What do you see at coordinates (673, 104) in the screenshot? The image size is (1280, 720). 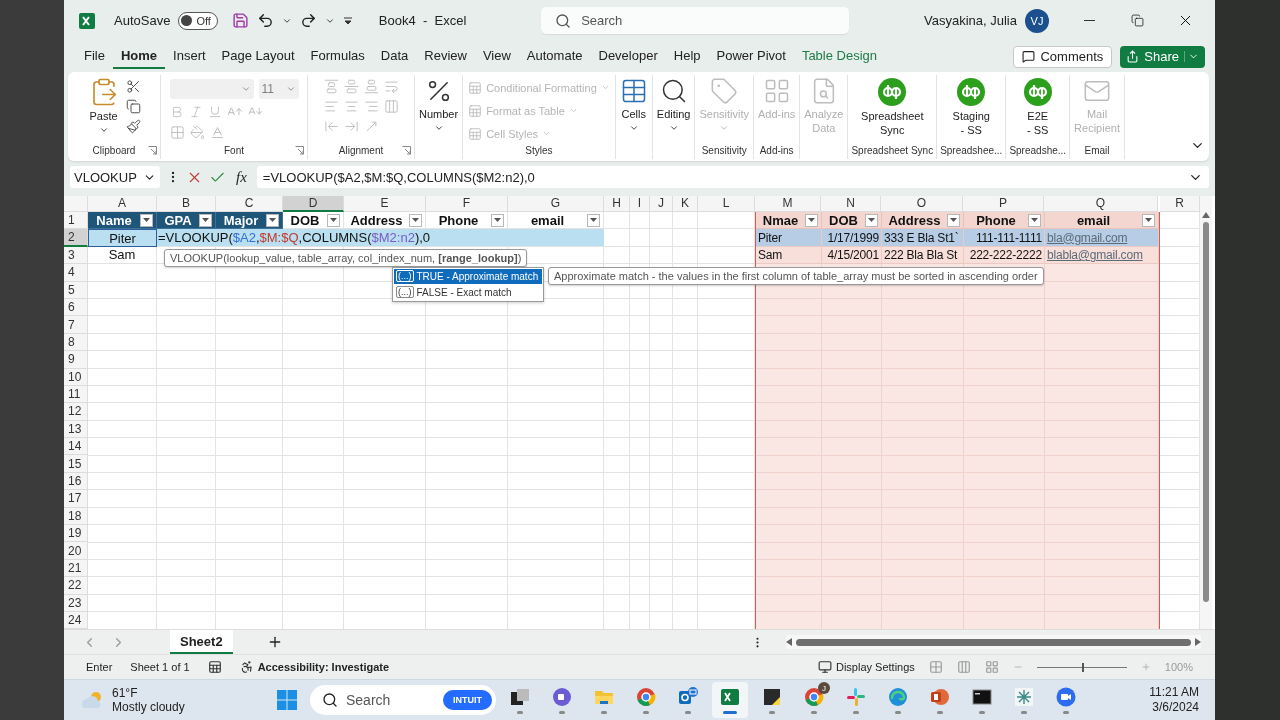 I see `ribbon-button: Editing` at bounding box center [673, 104].